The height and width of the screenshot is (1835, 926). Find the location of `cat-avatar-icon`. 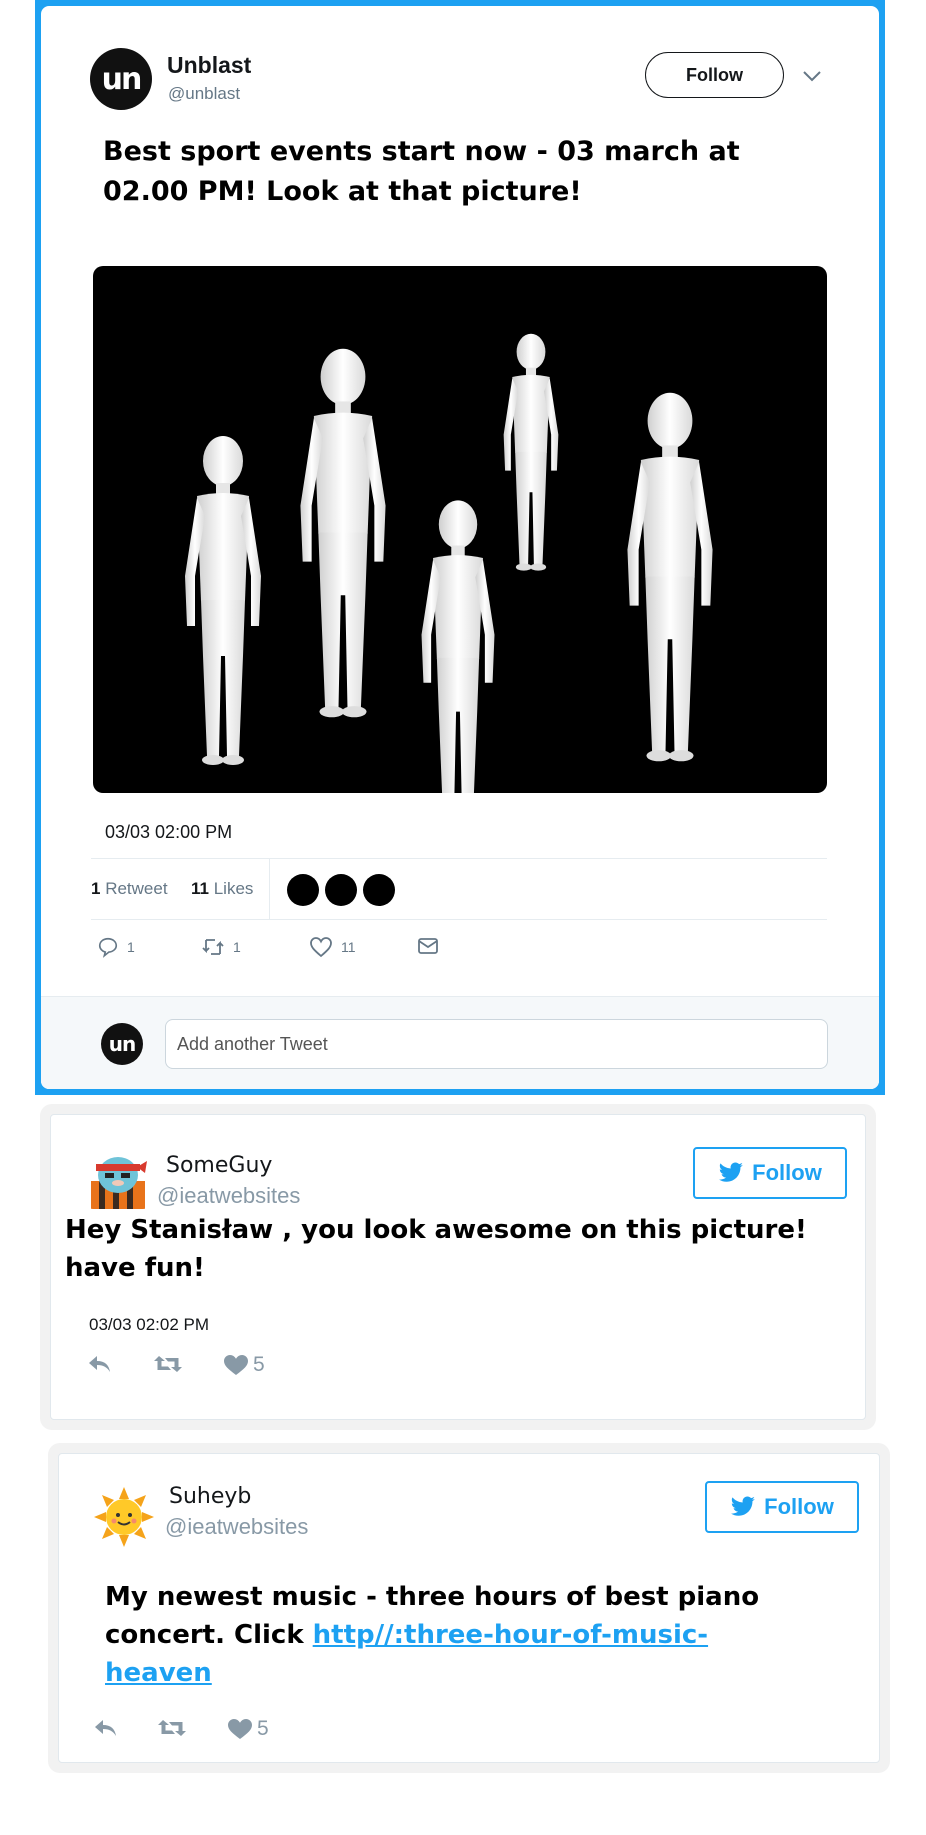

cat-avatar-icon is located at coordinates (118, 1178).